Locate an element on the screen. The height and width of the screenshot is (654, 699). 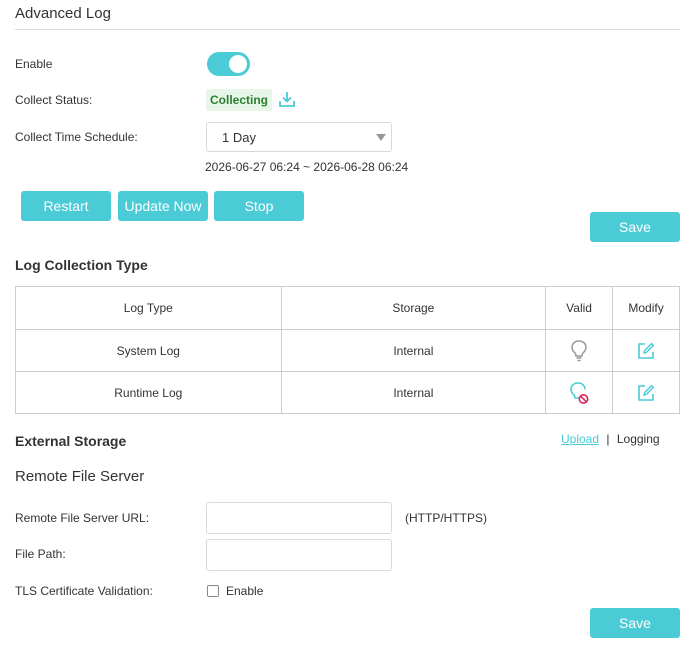
remote-url-input is located at coordinates (299, 518).